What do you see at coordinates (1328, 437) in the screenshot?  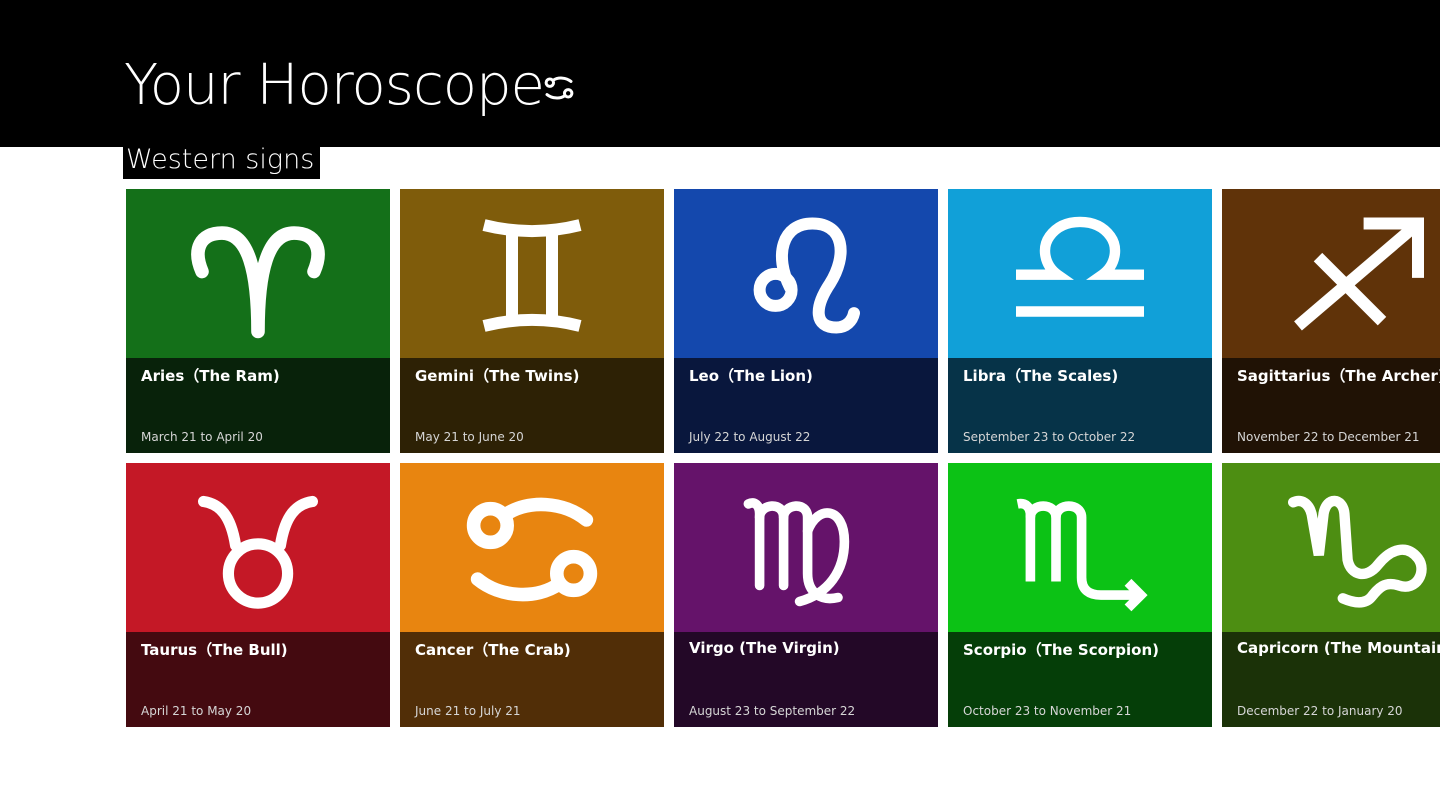 I see `tile-dates: November 22 to December 21` at bounding box center [1328, 437].